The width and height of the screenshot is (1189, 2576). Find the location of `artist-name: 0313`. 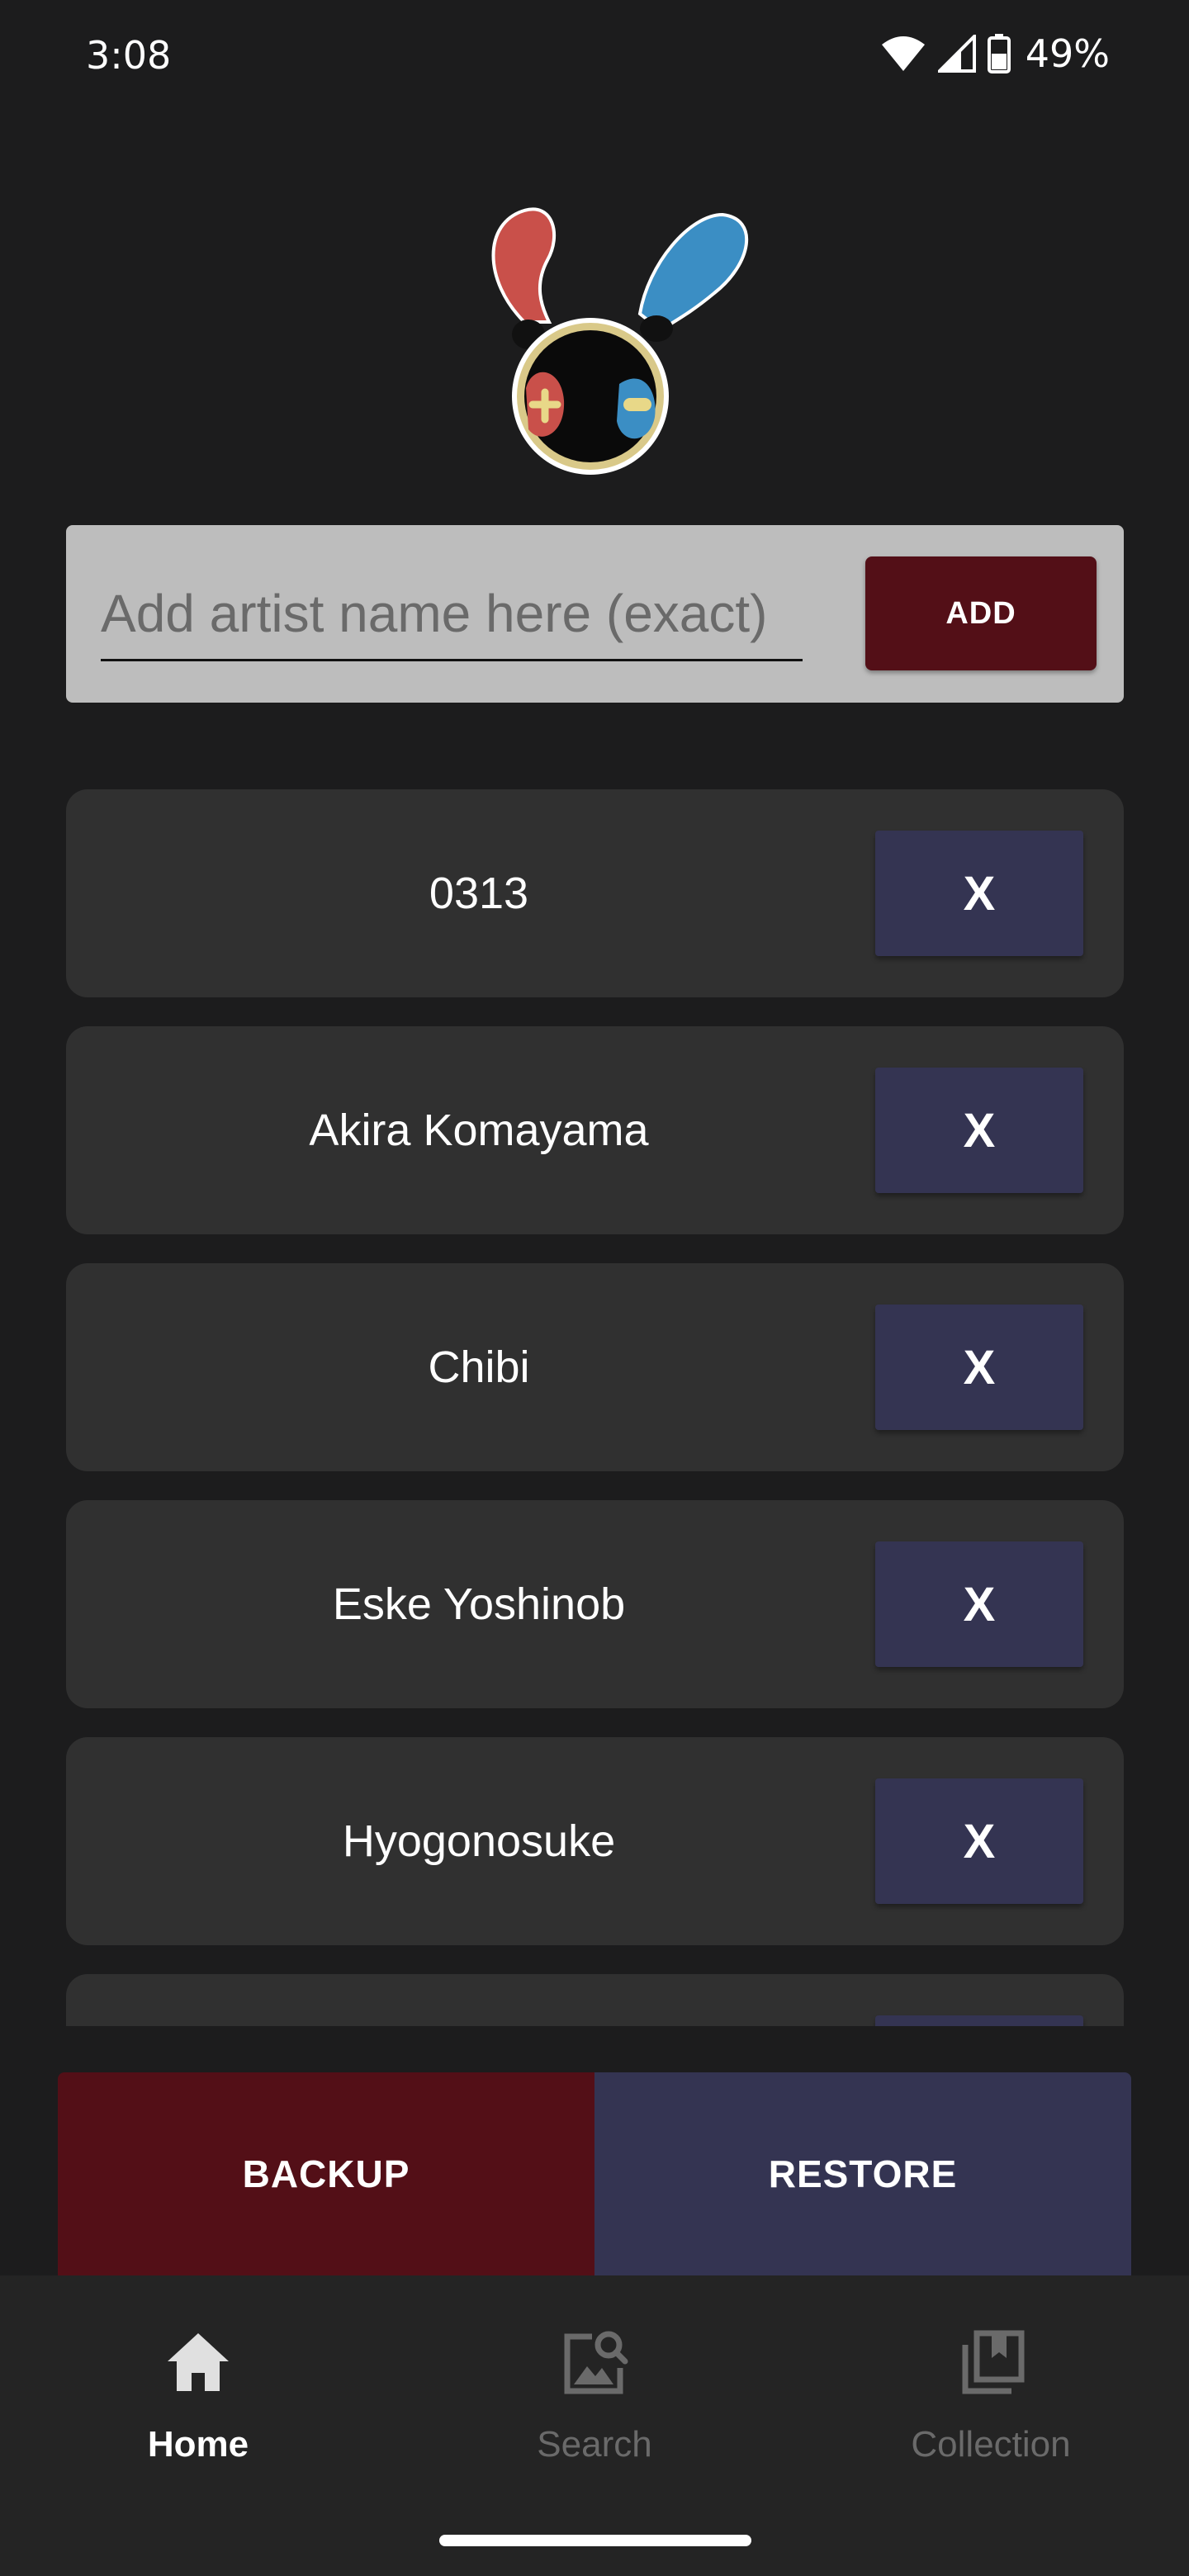

artist-name: 0313 is located at coordinates (479, 893).